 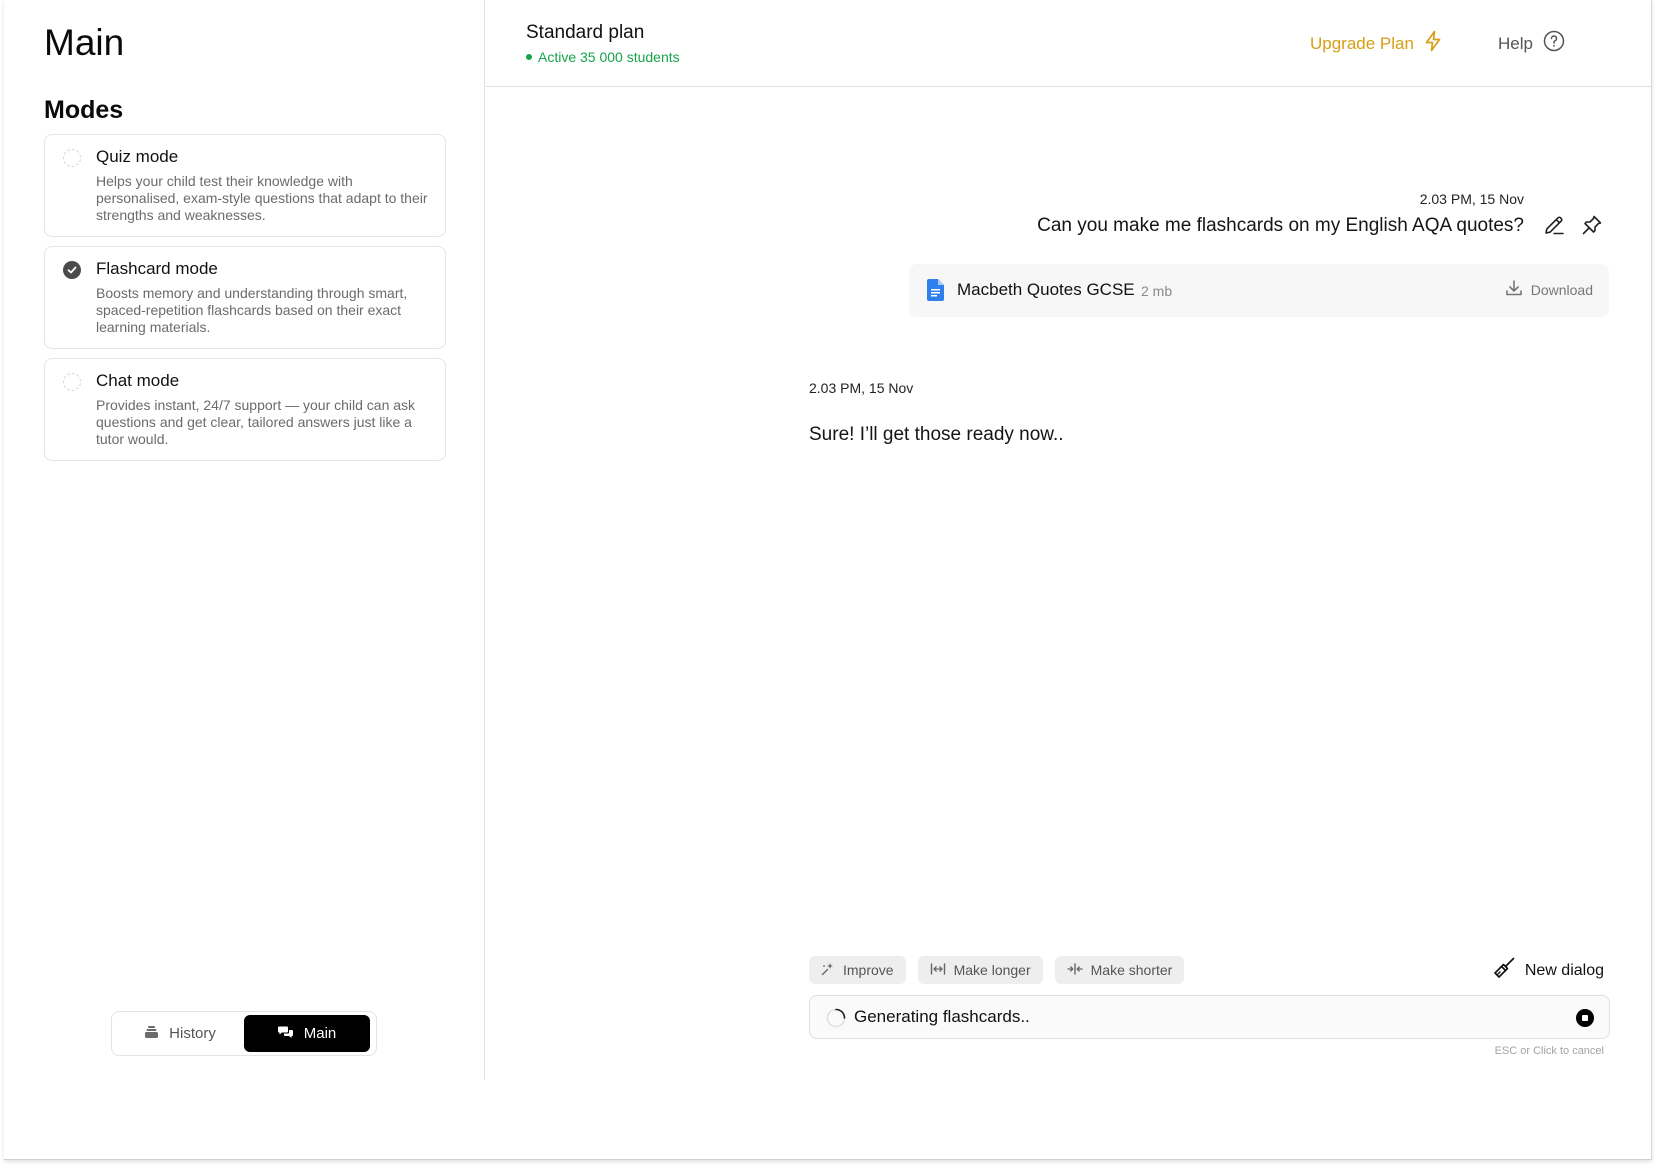 I want to click on cancel-hint: ESC or Click to cancel, so click(x=1549, y=1051).